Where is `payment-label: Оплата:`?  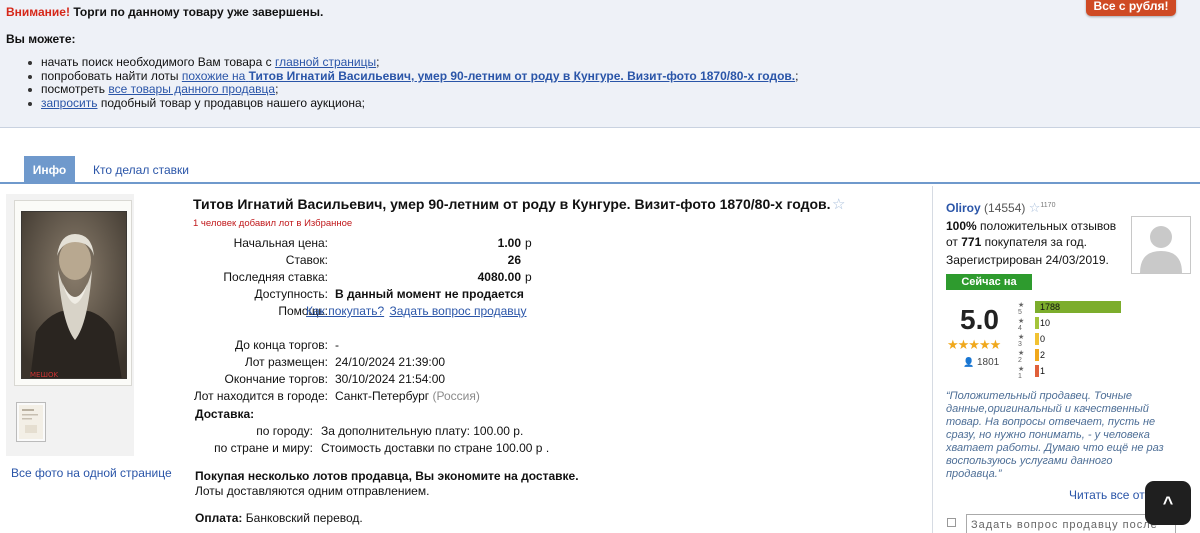 payment-label: Оплата: is located at coordinates (219, 518).